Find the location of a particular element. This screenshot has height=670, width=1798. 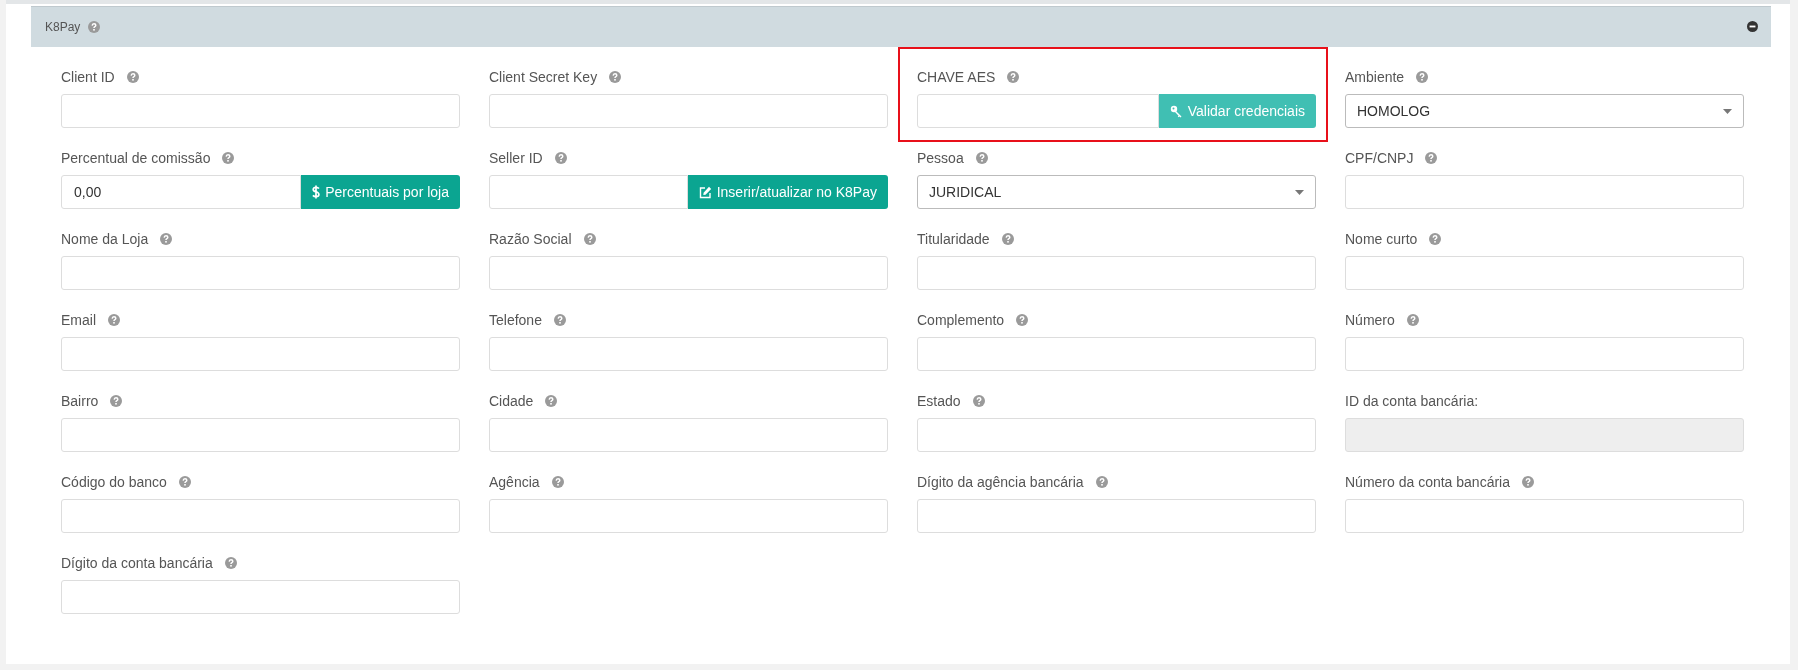

collapse-icon is located at coordinates (1752, 26).